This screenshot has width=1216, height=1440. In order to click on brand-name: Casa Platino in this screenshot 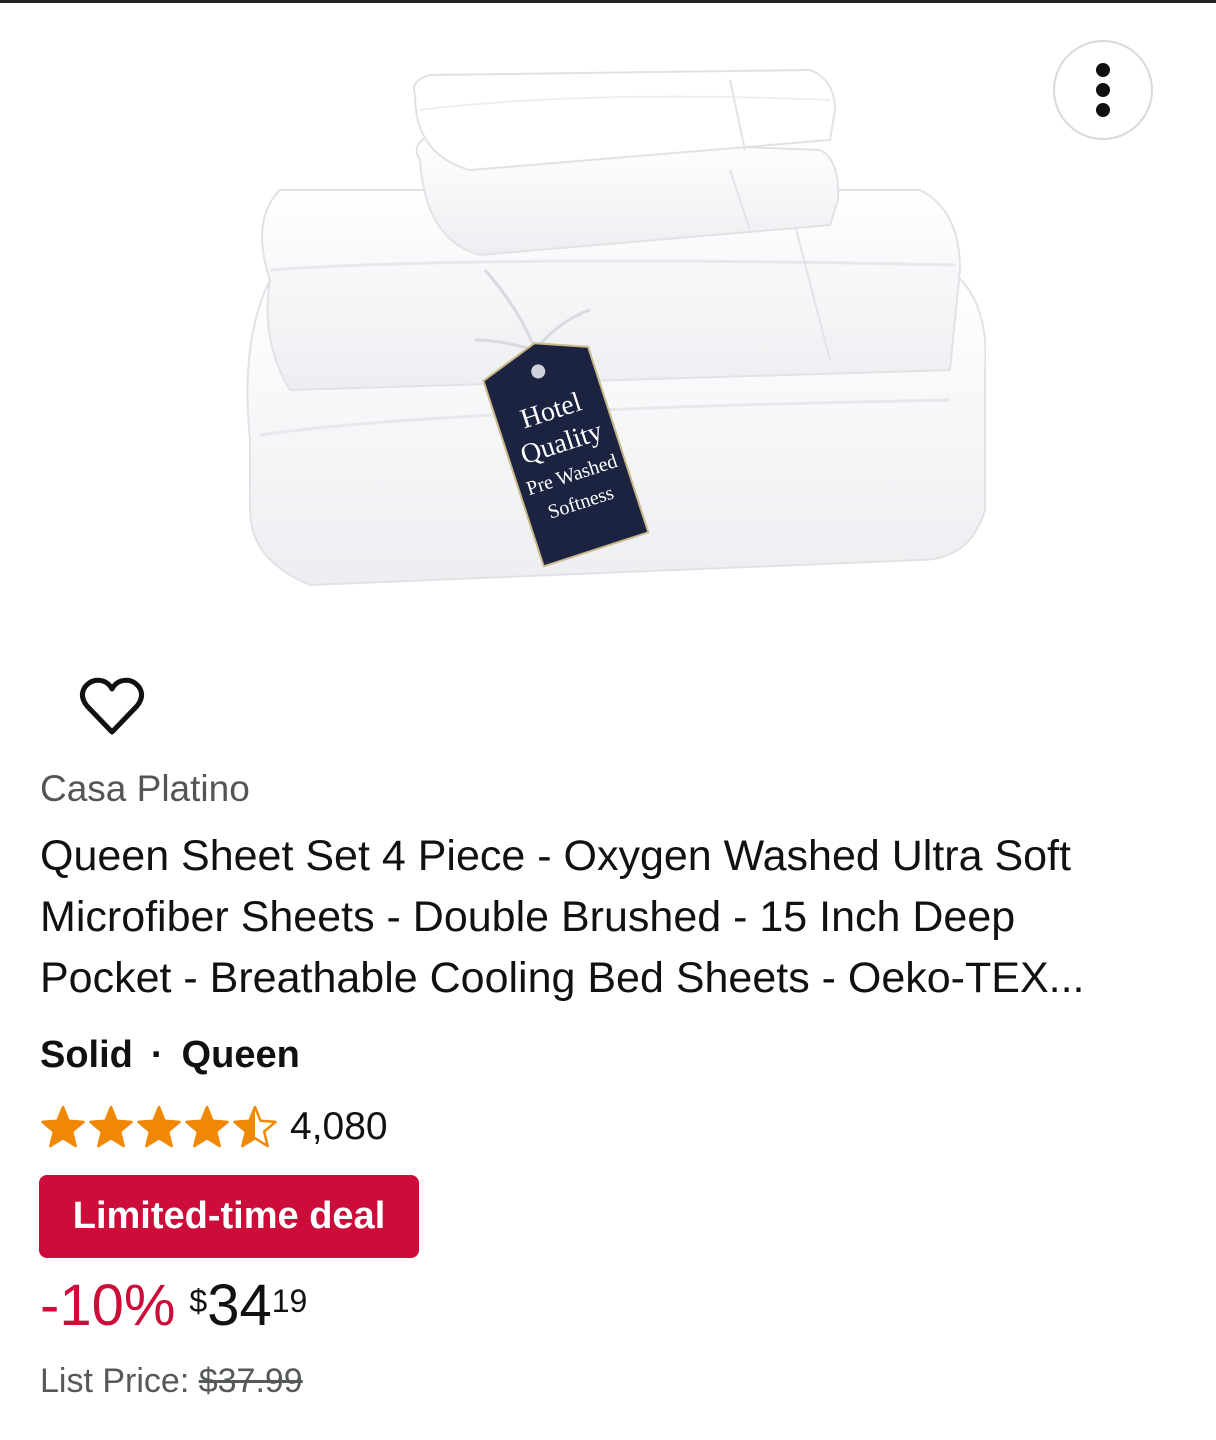, I will do `click(145, 789)`.